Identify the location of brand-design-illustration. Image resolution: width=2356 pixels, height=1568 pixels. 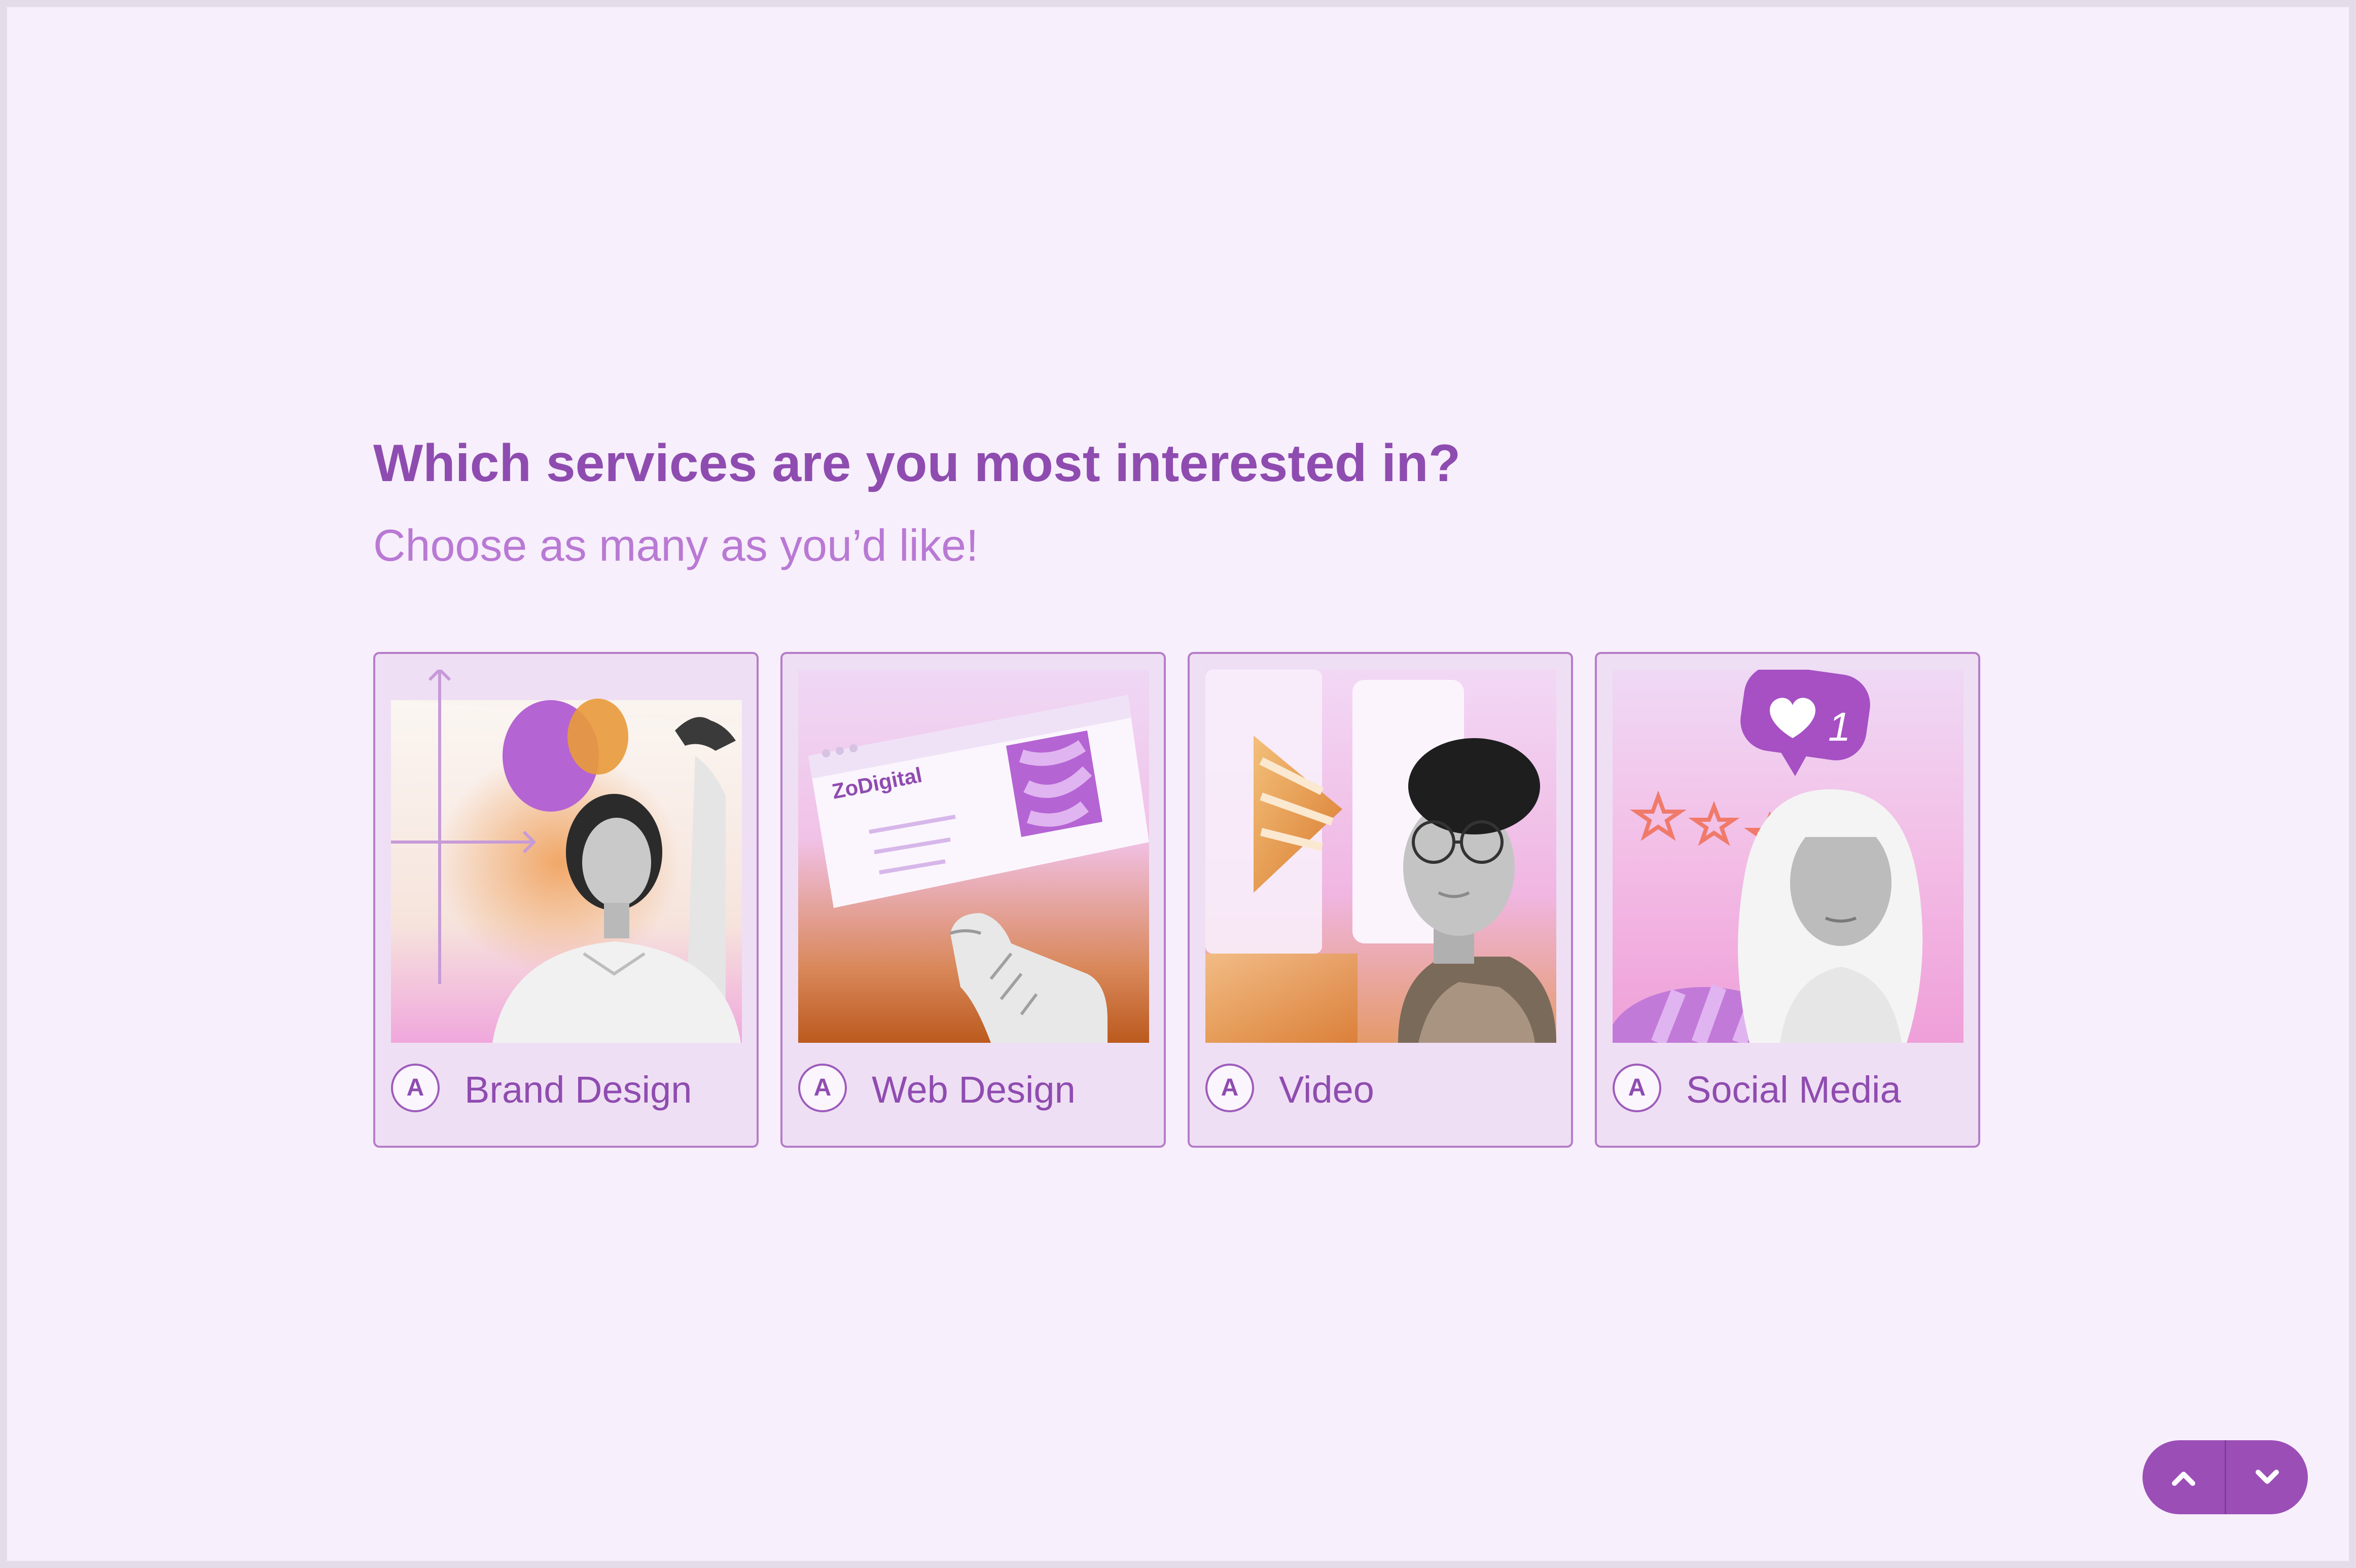
(567, 856).